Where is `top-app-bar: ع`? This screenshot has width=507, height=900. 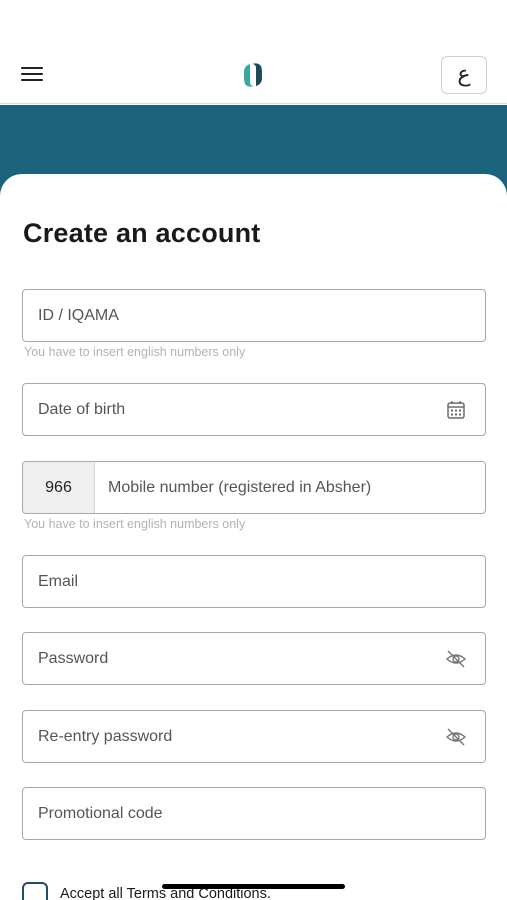 top-app-bar: ع is located at coordinates (253, 52).